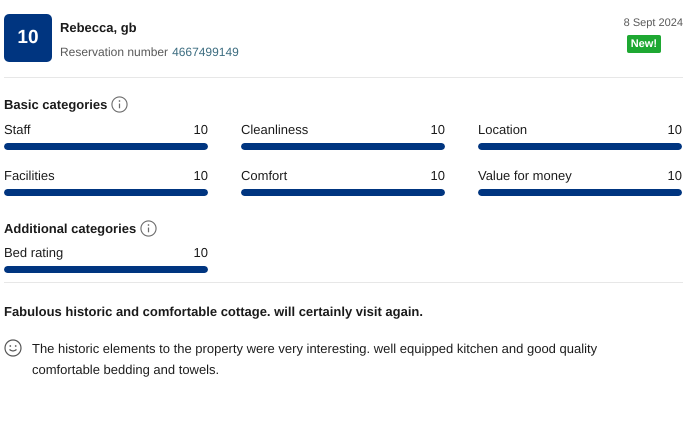 The image size is (700, 422). Describe the element at coordinates (653, 23) in the screenshot. I see `review-date: 8 Sept 2024` at that location.